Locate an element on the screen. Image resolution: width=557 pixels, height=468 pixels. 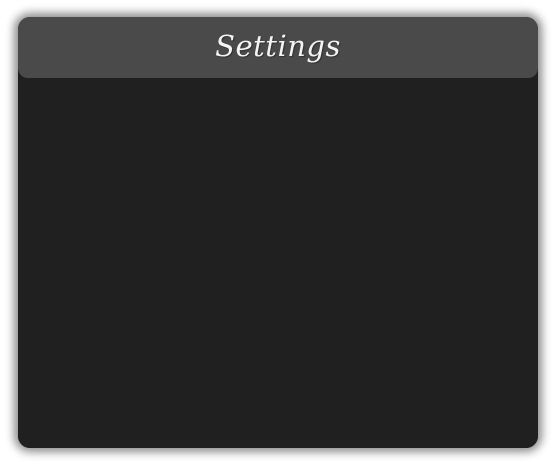
title-bar: Settings is located at coordinates (278, 47).